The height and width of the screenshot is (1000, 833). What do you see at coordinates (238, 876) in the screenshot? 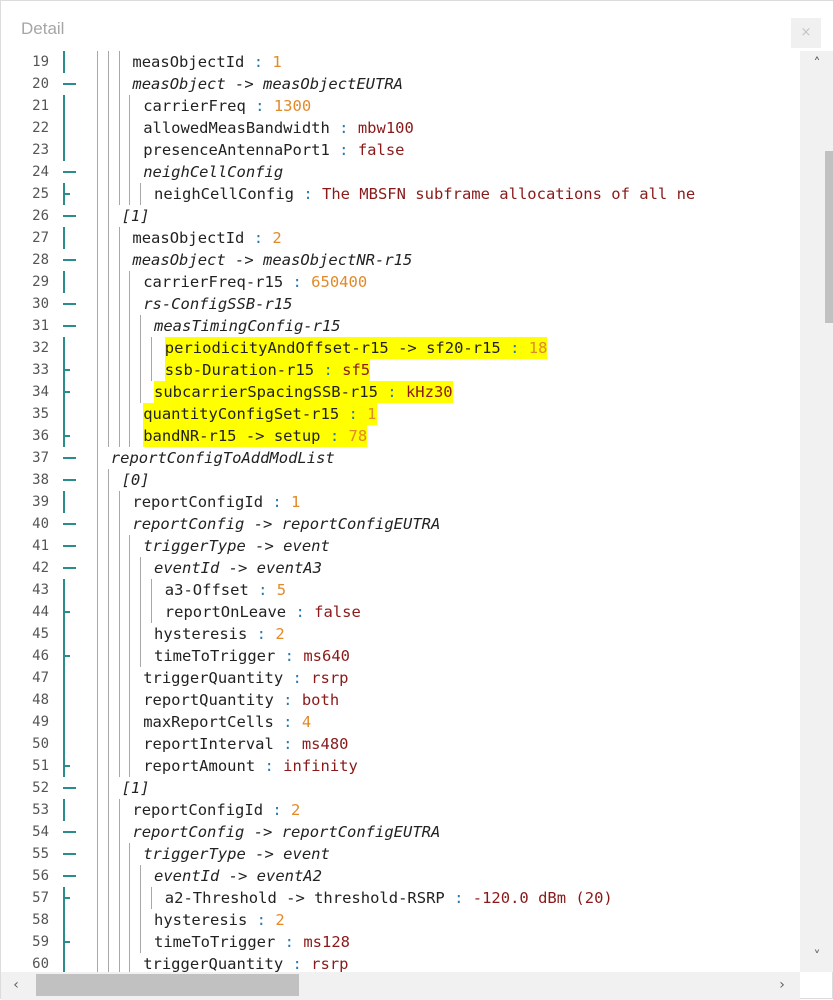
I see `field-name: eventId -> eventA2` at bounding box center [238, 876].